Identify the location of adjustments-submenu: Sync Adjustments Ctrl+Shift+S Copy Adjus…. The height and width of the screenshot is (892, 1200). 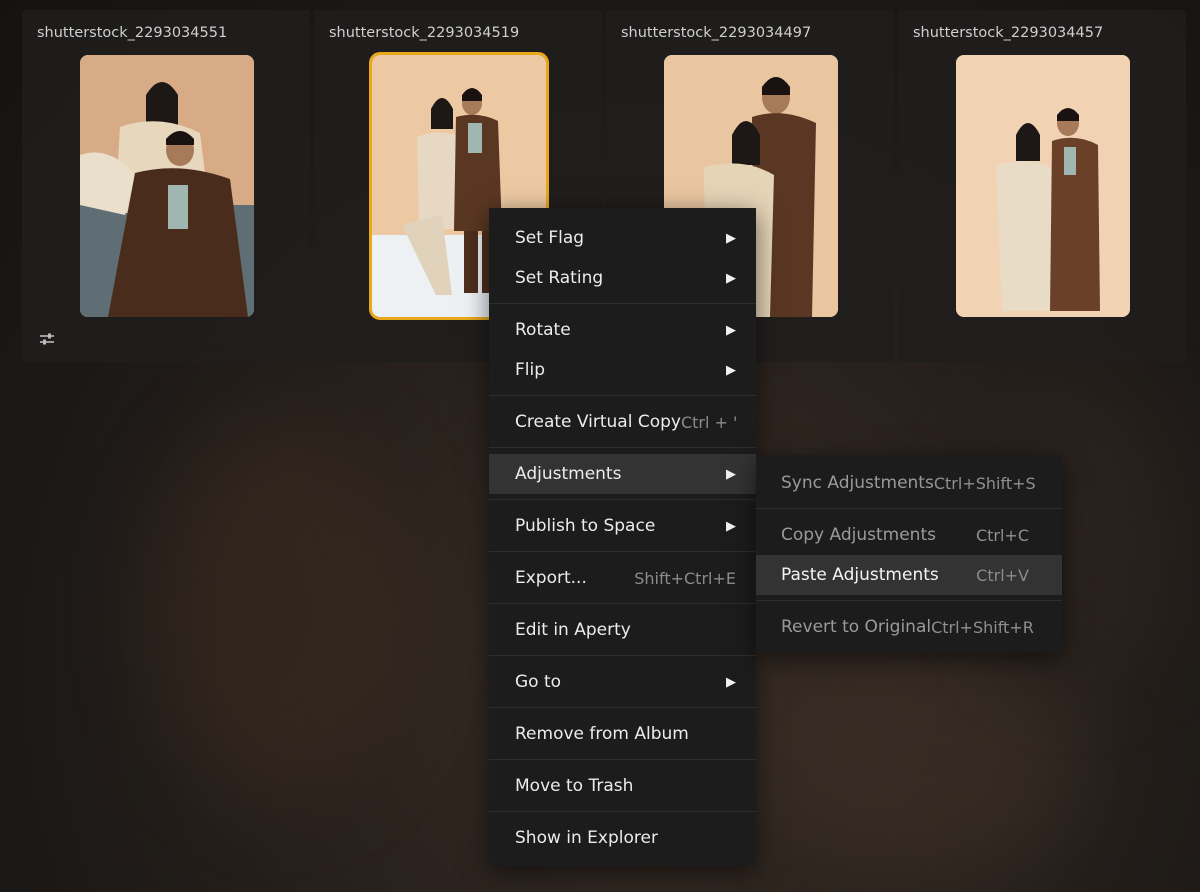
(909, 554).